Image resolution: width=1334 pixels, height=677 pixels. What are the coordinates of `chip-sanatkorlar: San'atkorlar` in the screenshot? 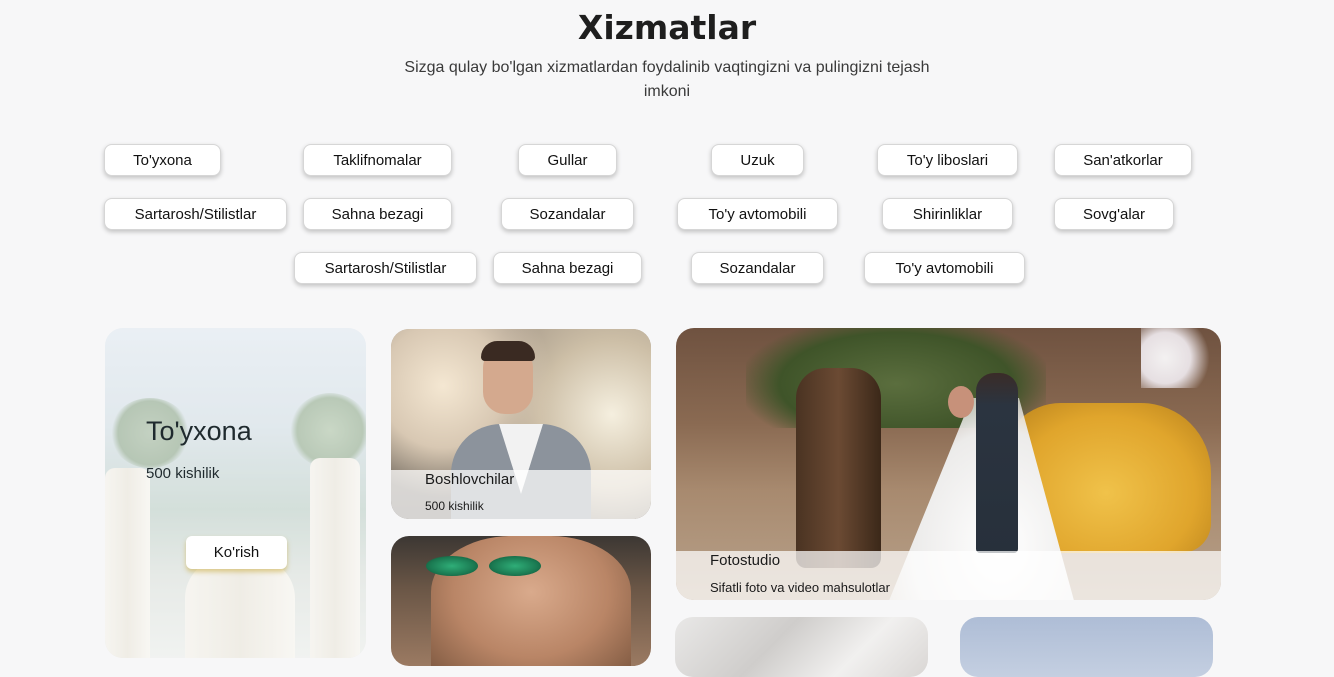 It's located at (1123, 160).